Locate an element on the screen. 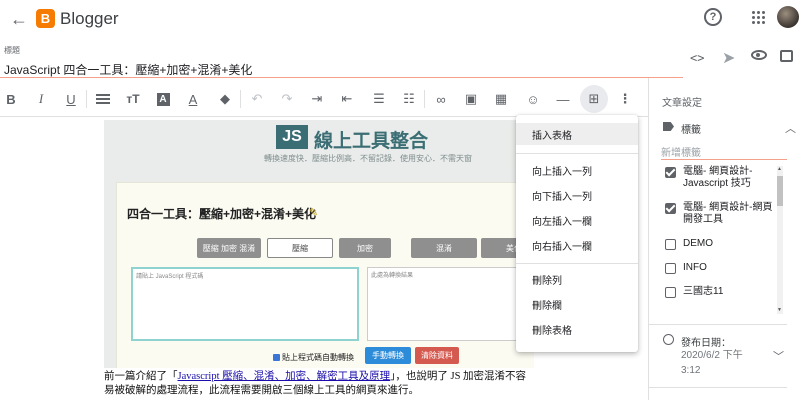 The width and height of the screenshot is (800, 400). undo-icon: ↶ is located at coordinates (257, 99).